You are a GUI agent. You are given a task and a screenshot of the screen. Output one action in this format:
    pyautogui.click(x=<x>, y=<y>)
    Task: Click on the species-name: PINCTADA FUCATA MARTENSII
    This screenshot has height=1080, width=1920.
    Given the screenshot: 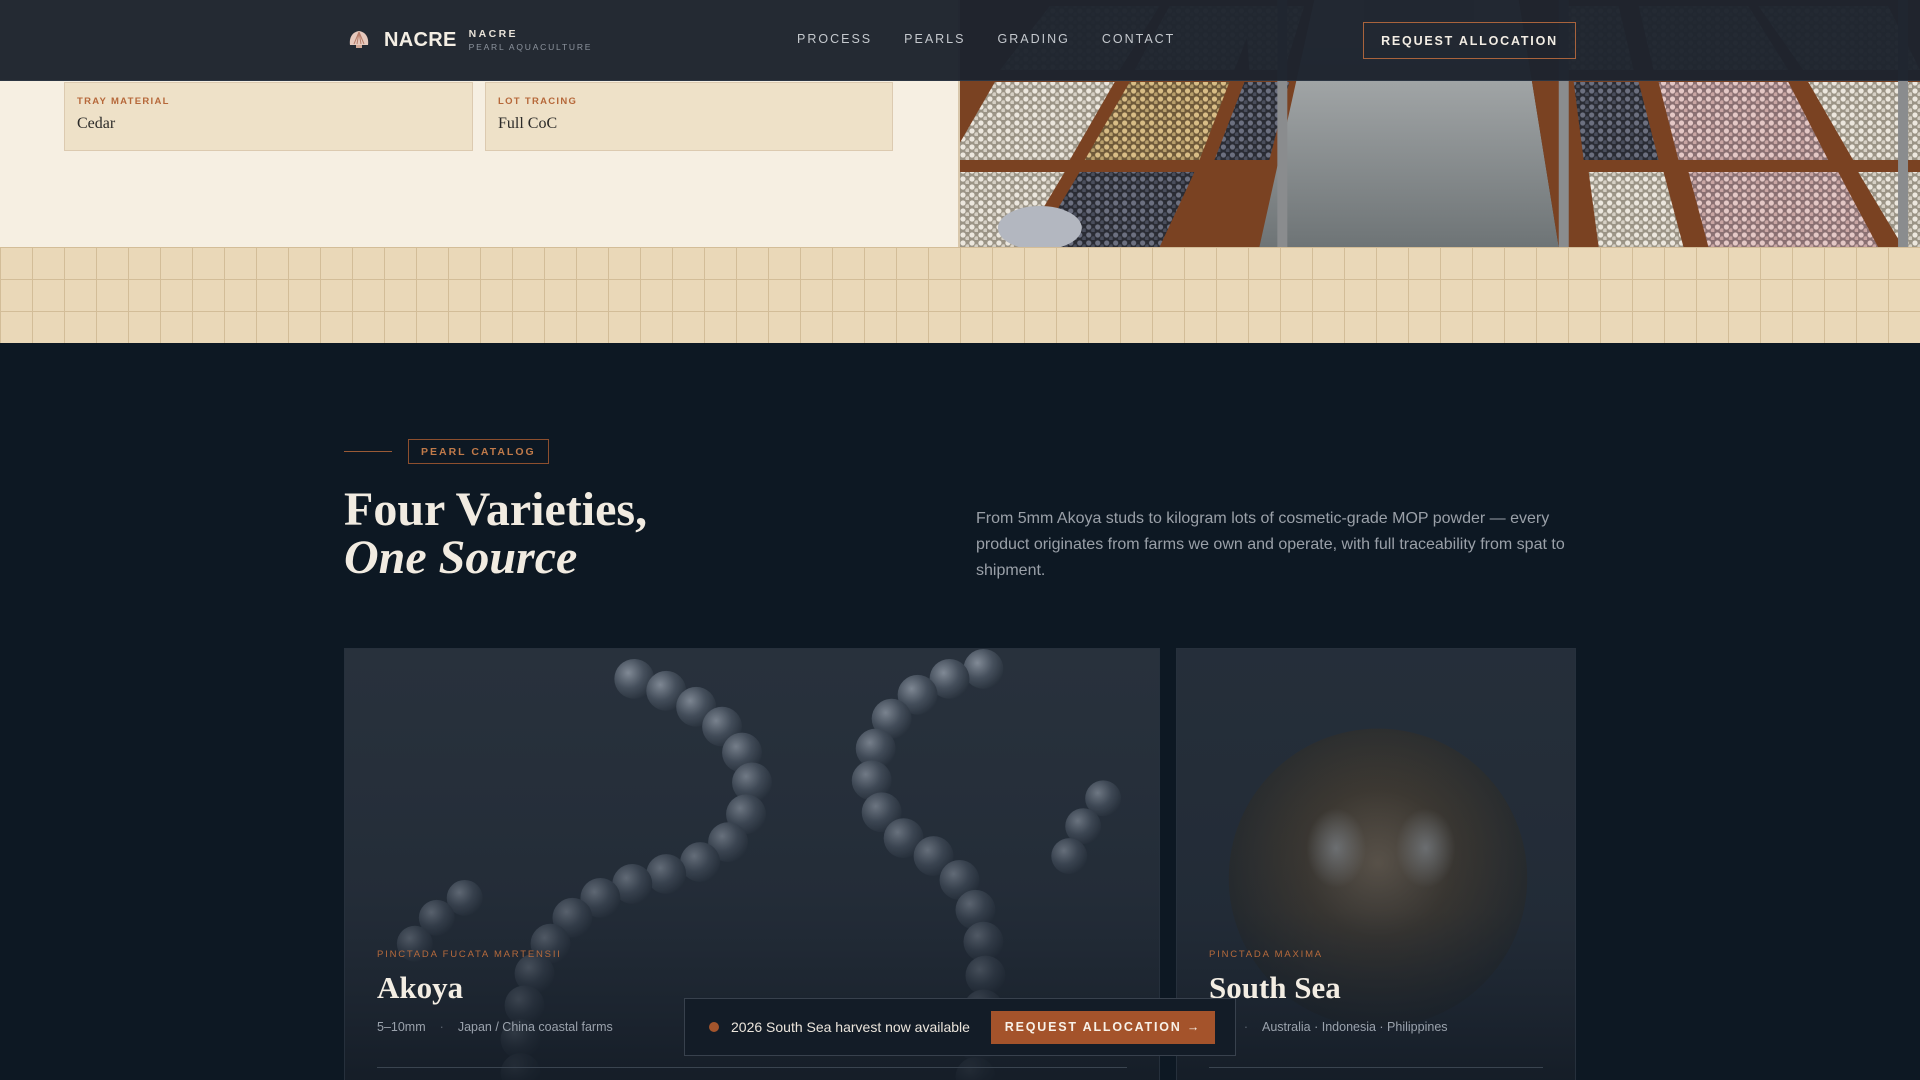 What is the action you would take?
    pyautogui.click(x=469, y=954)
    